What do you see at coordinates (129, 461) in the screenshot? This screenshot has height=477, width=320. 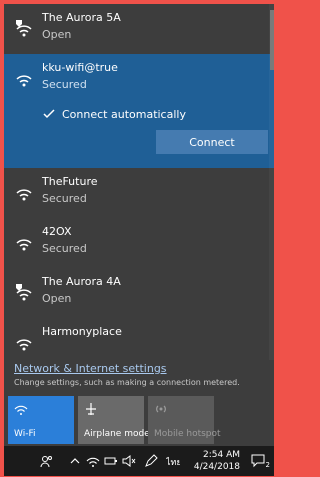 I see `volume-mute-icon` at bounding box center [129, 461].